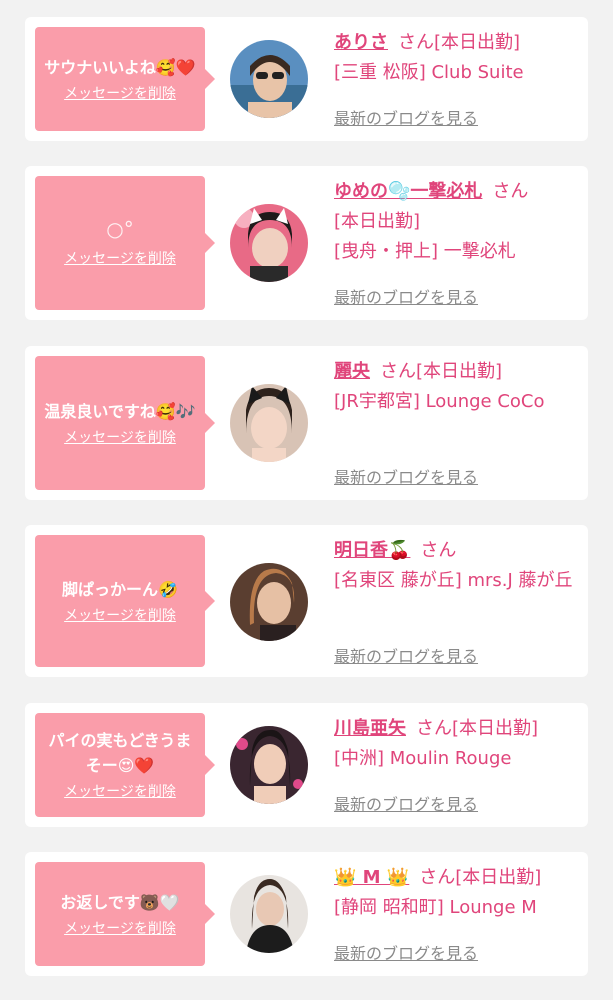 Image resolution: width=613 pixels, height=1000 pixels. What do you see at coordinates (120, 753) in the screenshot?
I see `message-text: パイの実もどきうまそー😍❤️` at bounding box center [120, 753].